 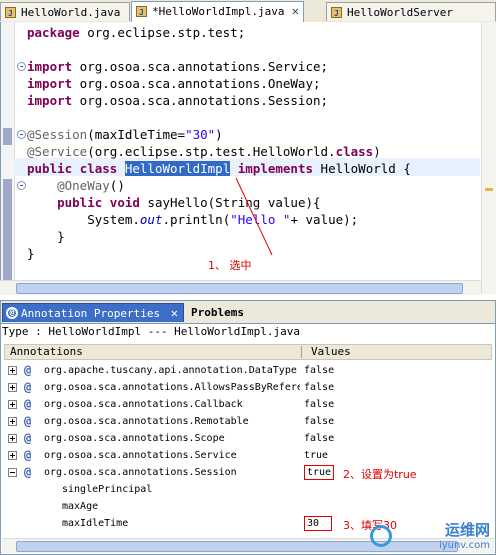 What do you see at coordinates (174, 313) in the screenshot?
I see `close-icon: ✕` at bounding box center [174, 313].